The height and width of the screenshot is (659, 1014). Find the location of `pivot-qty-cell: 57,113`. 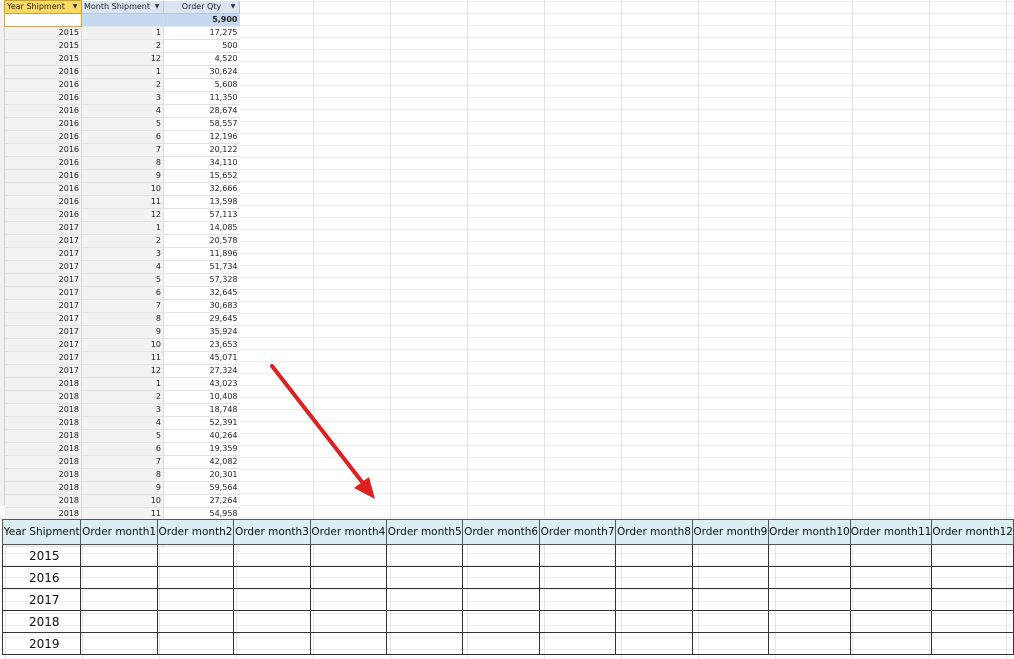

pivot-qty-cell: 57,113 is located at coordinates (201, 215).